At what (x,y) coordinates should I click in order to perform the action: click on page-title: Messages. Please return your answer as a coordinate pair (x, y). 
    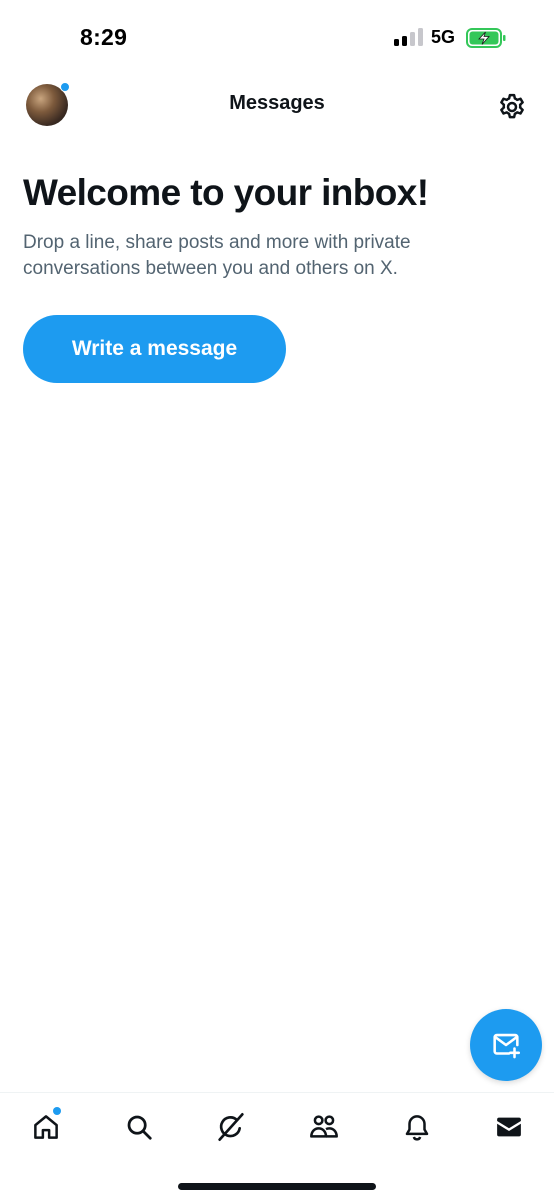
    Looking at the image, I should click on (277, 103).